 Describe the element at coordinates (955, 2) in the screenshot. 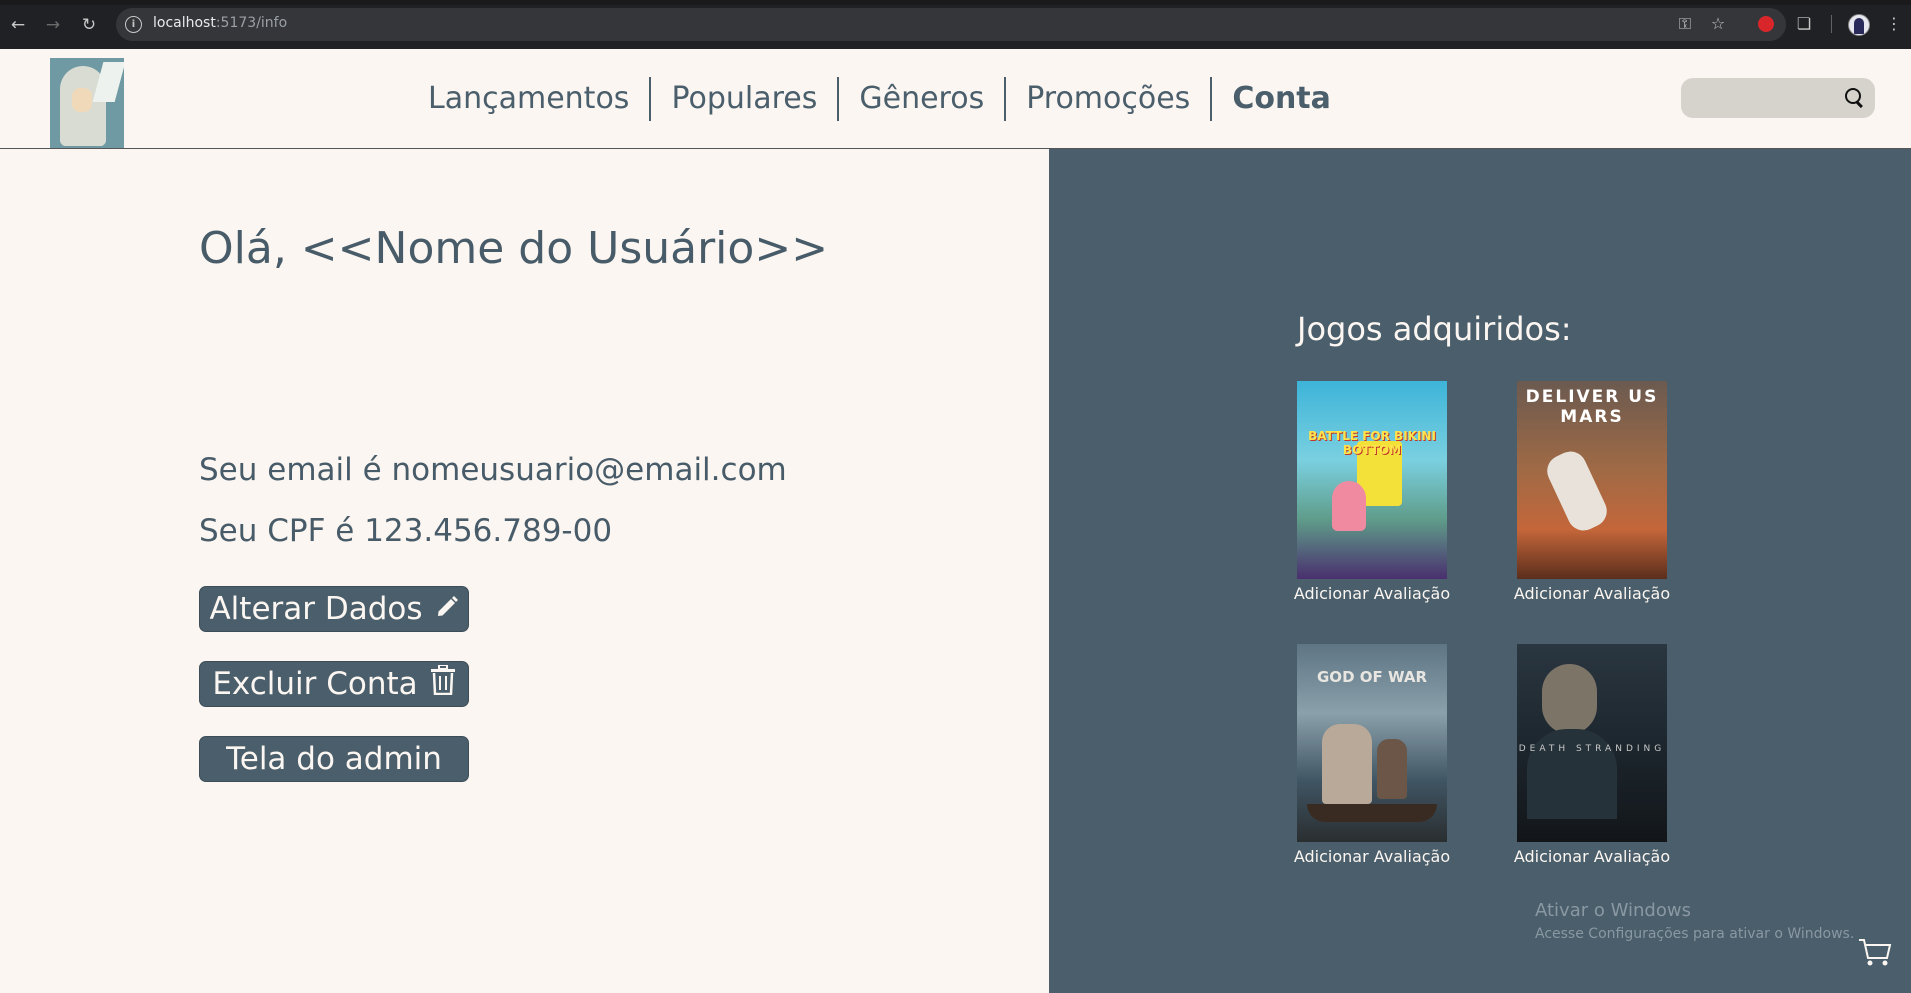

I see `tab-strip` at that location.